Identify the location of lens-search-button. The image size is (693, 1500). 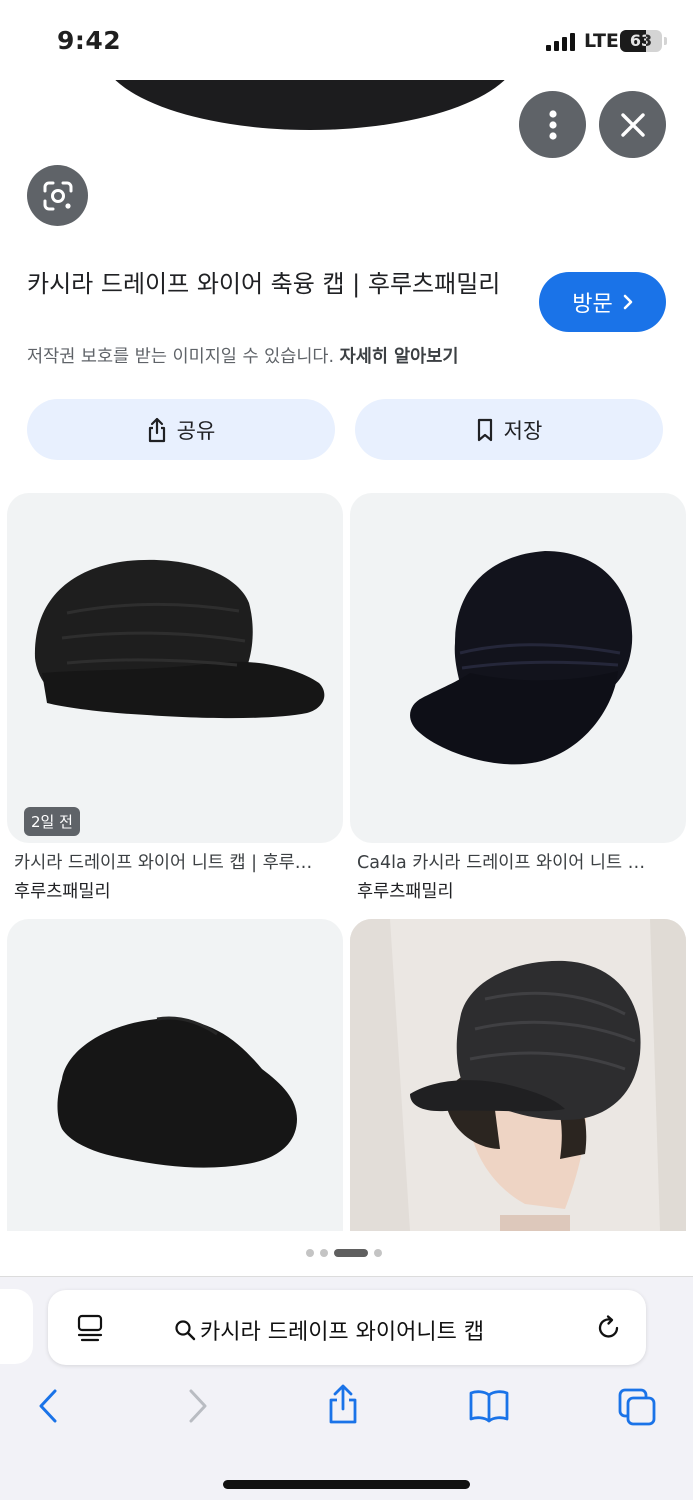
(57, 195).